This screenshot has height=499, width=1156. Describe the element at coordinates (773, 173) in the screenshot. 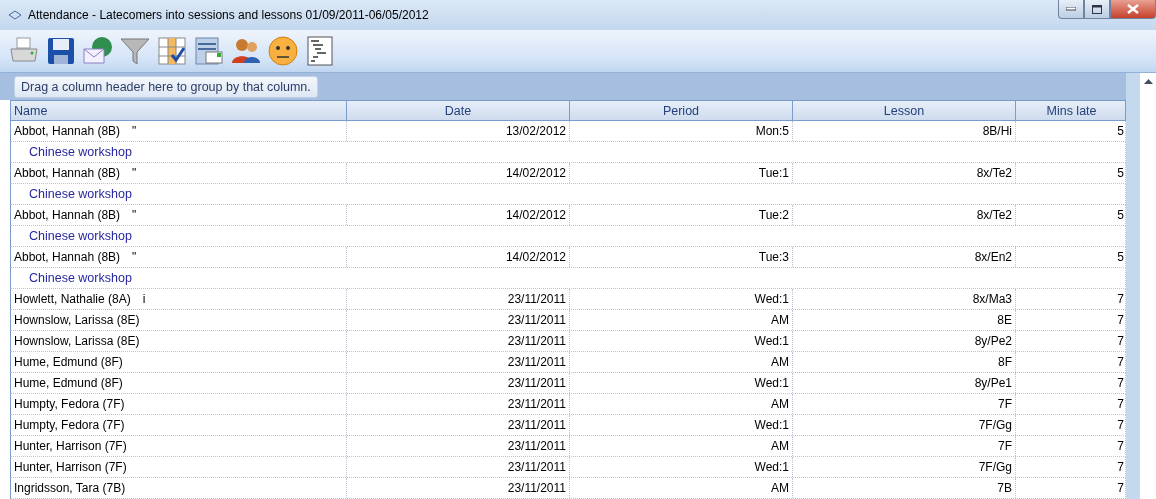

I see `table-cell: Tue:1` at that location.